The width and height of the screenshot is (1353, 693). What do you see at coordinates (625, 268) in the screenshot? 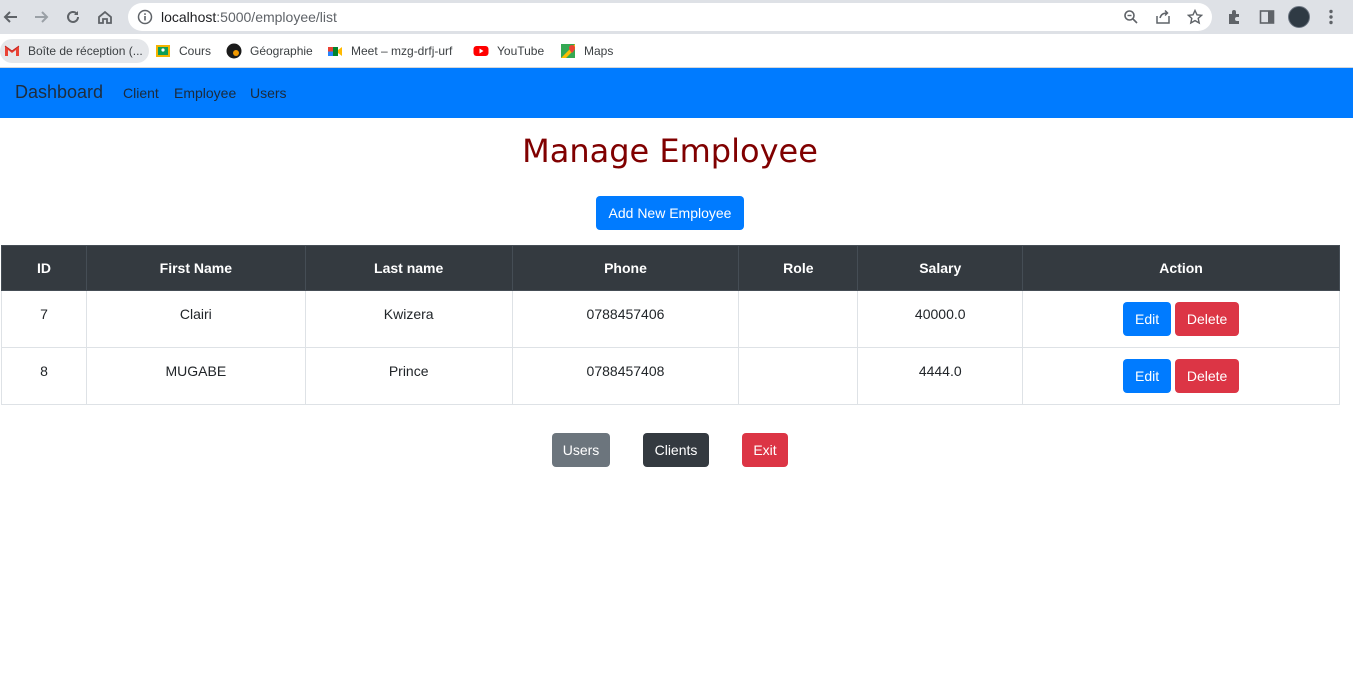
I see `header-phone: Phone` at bounding box center [625, 268].